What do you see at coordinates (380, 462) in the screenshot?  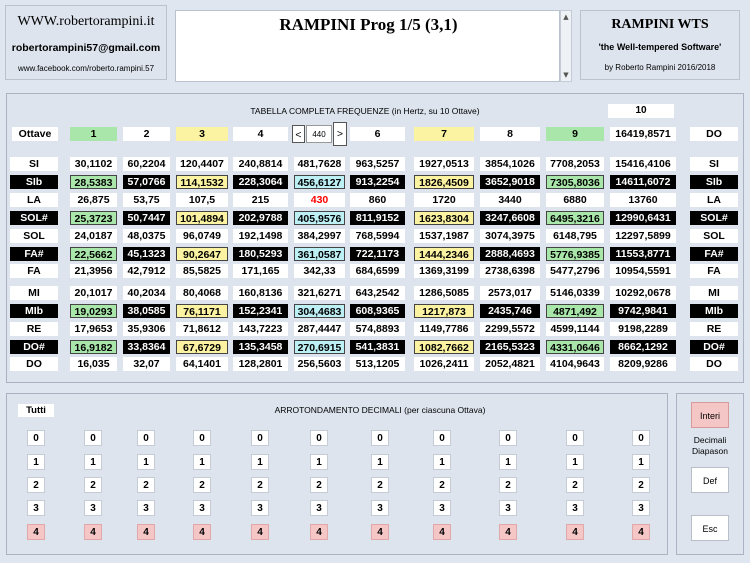 I see `octave-6-round-1-button: 1` at bounding box center [380, 462].